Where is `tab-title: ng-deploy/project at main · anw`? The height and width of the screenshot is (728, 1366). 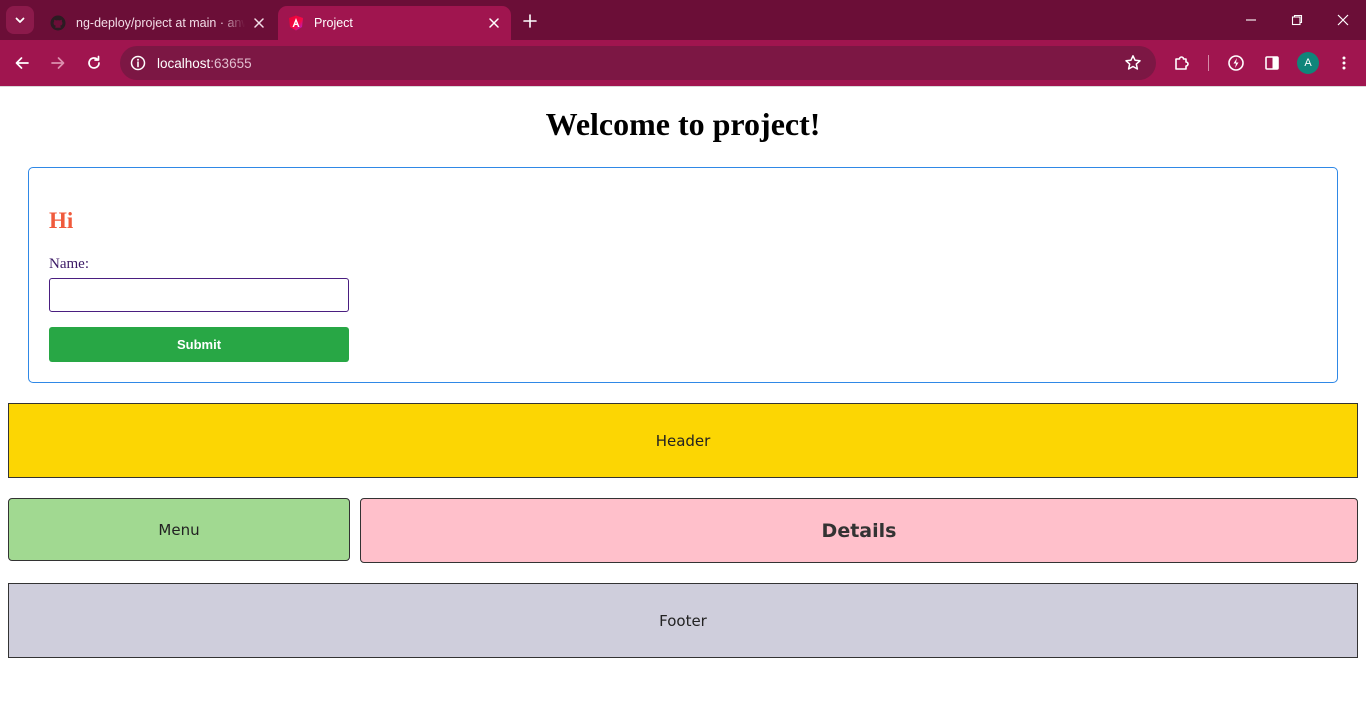 tab-title: ng-deploy/project at main · anw is located at coordinates (160, 23).